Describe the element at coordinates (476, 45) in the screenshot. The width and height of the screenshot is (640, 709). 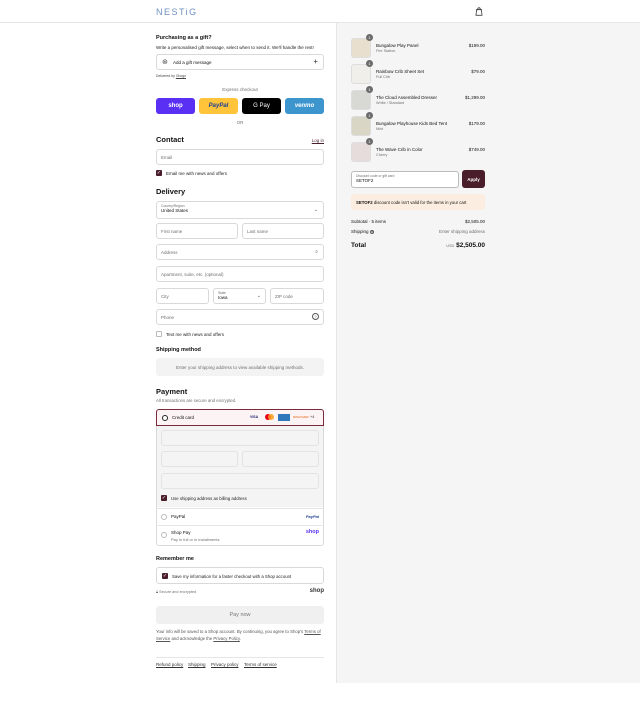
I see `product-price: $199.00` at that location.